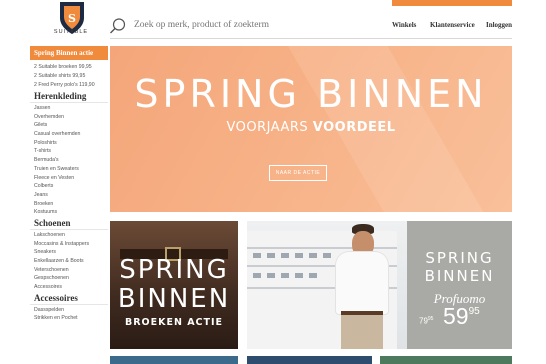  I want to click on ship-deck-line, so click(322, 248).